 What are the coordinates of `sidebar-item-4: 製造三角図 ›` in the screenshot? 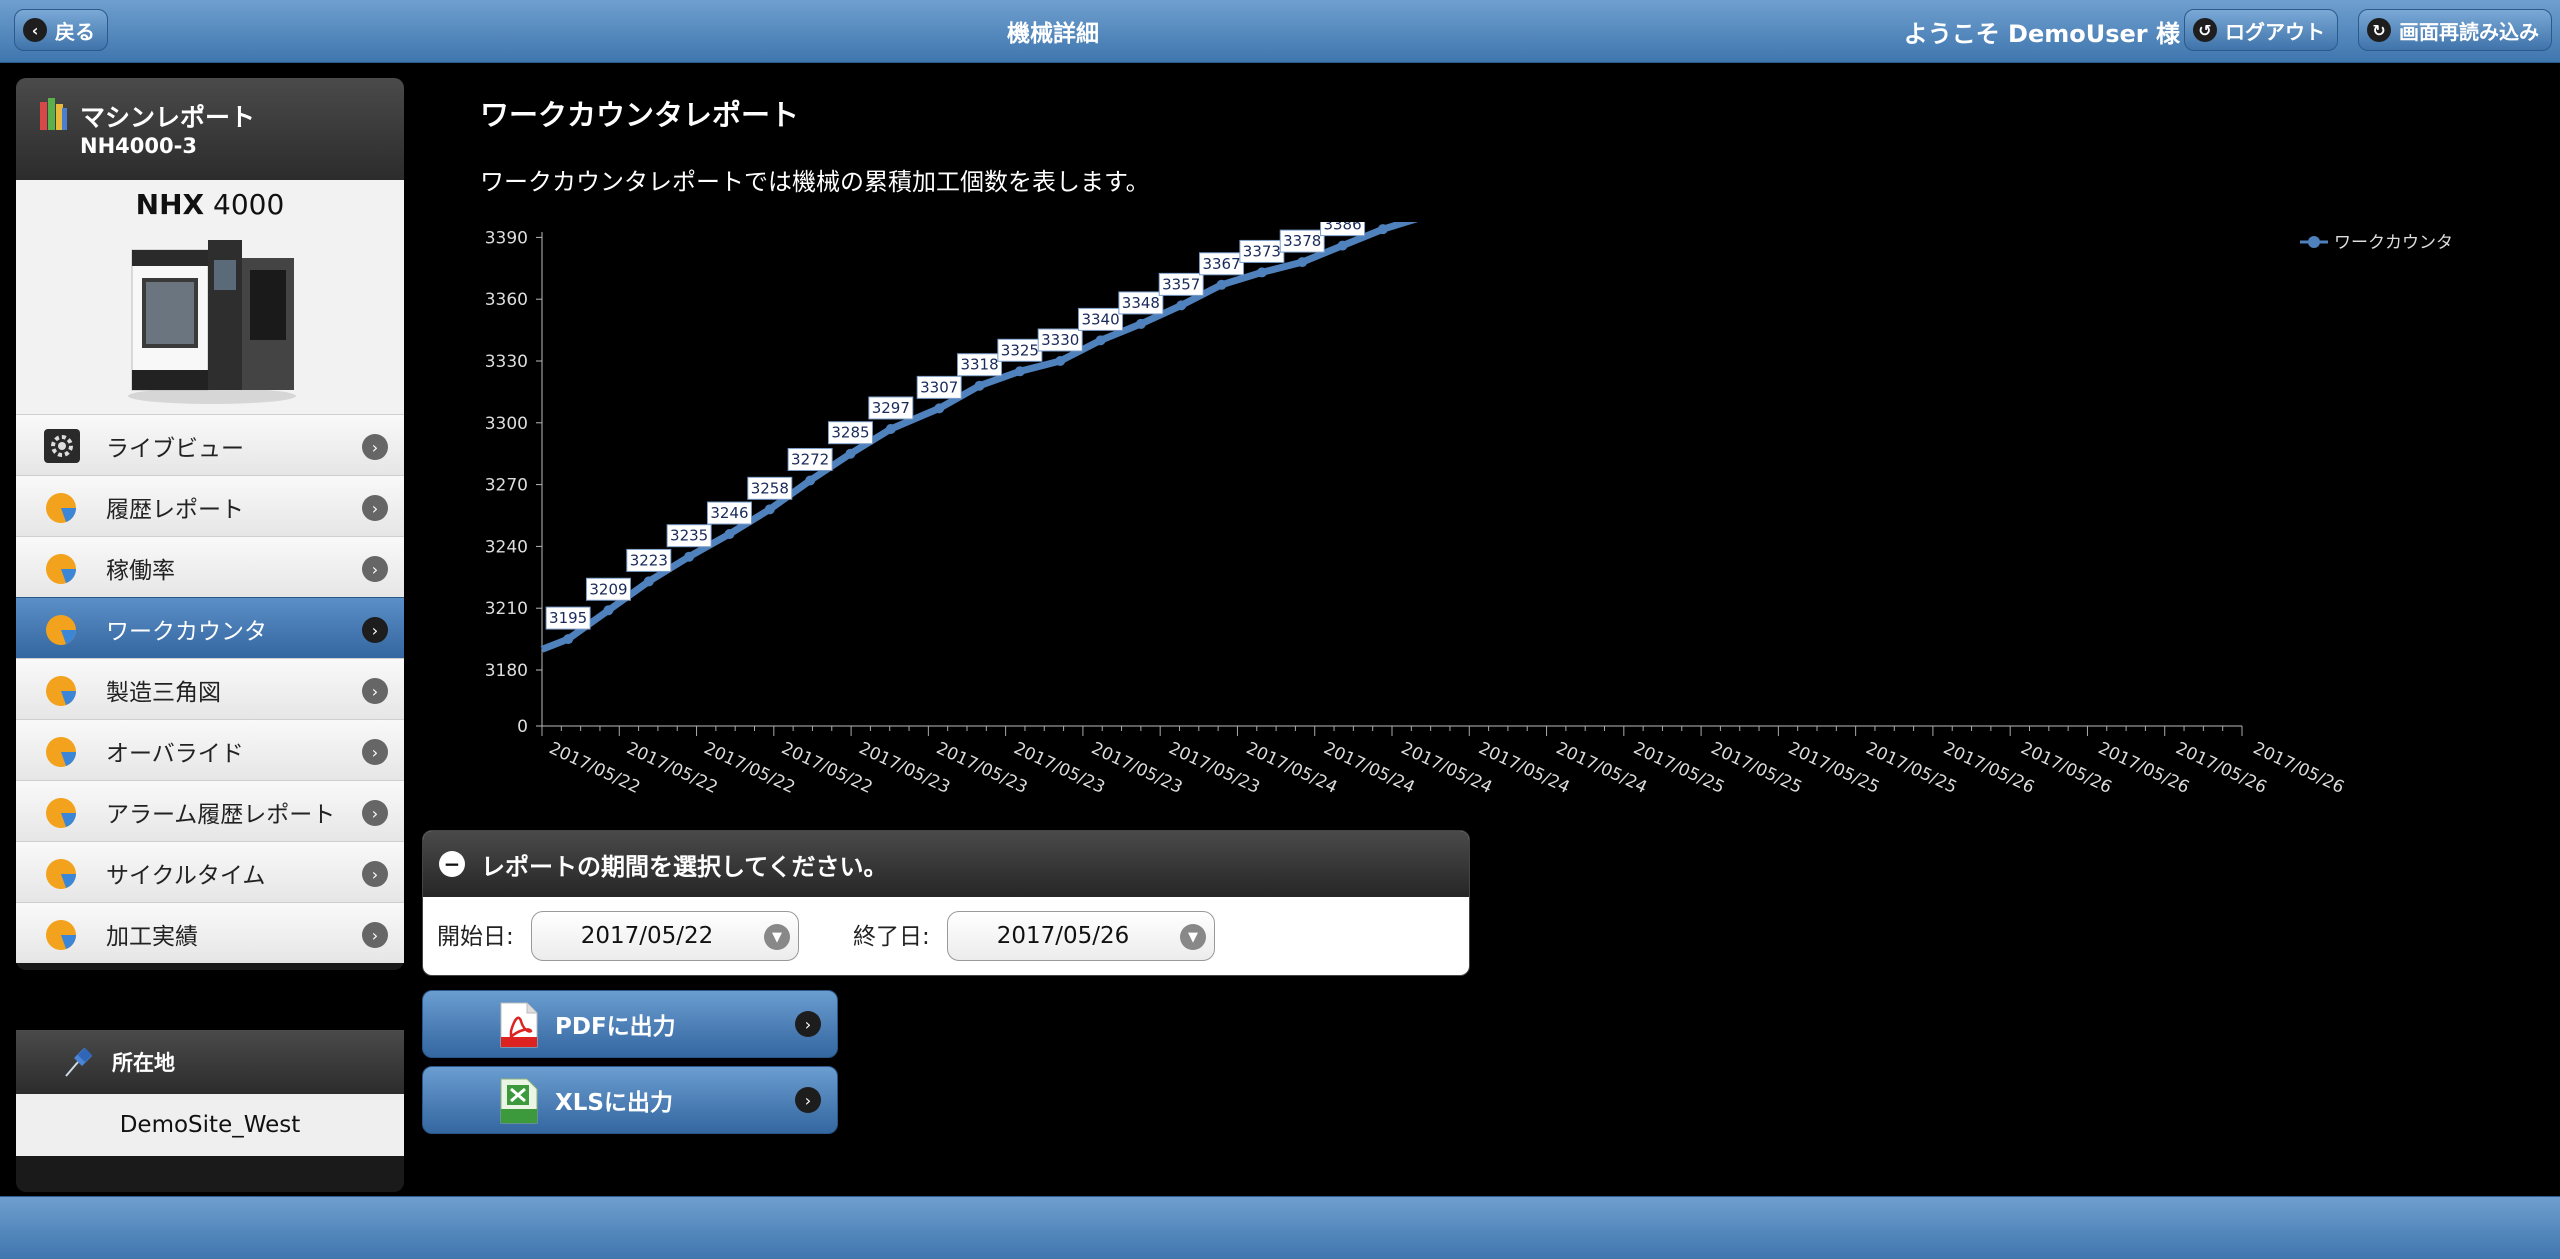 It's located at (210, 688).